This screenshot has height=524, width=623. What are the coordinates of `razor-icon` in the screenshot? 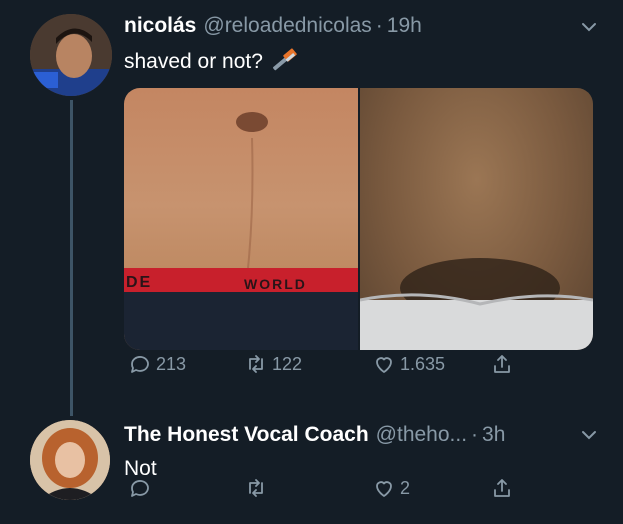 It's located at (284, 62).